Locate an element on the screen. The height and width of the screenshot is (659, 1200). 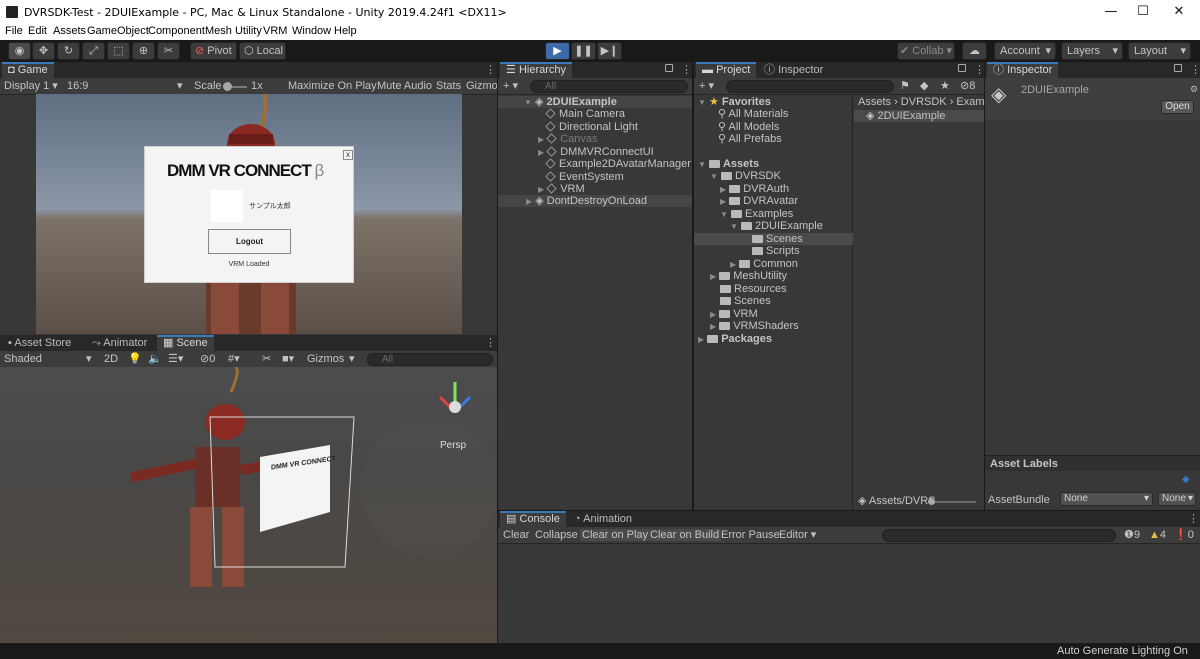
camera-icon: ■▾ is located at coordinates (288, 359).